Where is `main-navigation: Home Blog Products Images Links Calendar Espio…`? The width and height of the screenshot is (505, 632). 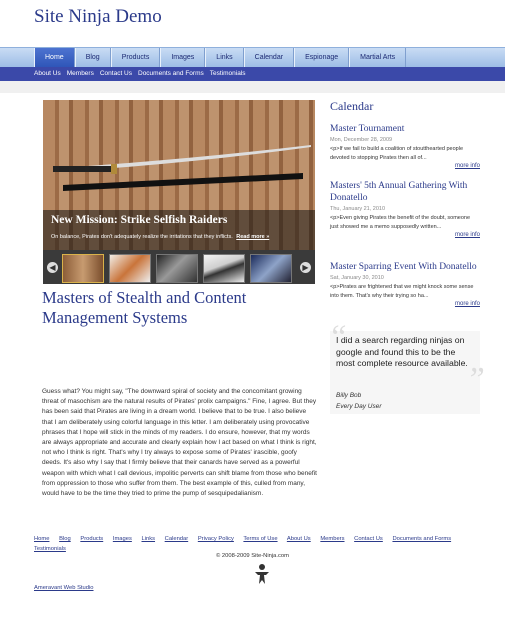 main-navigation: Home Blog Products Images Links Calendar Espio… is located at coordinates (252, 57).